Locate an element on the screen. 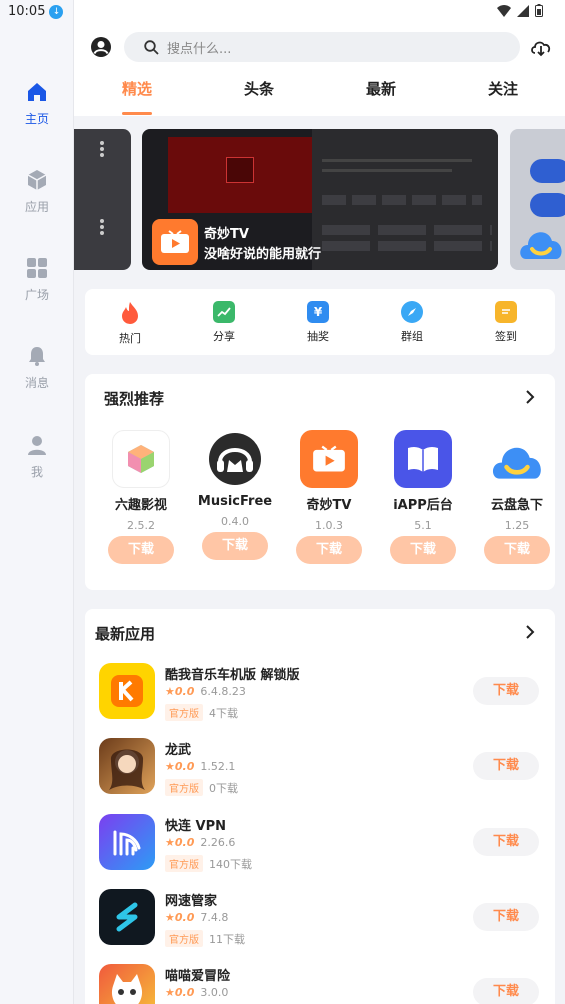 The image size is (565, 1004). wifi-icon is located at coordinates (504, 10).